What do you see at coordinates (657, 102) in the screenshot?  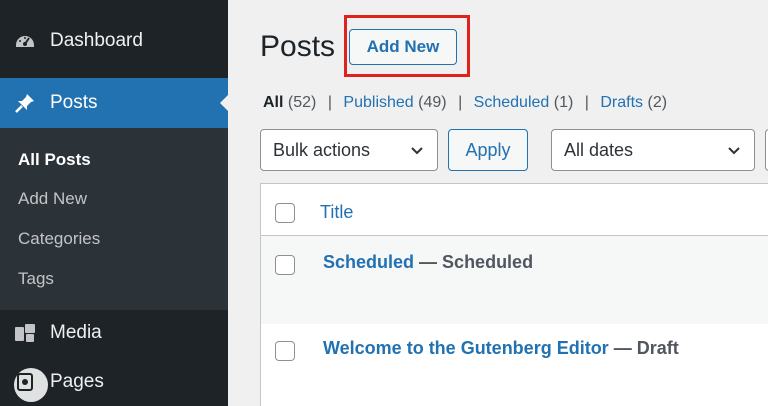 I see `filter-drafts-count: (2)` at bounding box center [657, 102].